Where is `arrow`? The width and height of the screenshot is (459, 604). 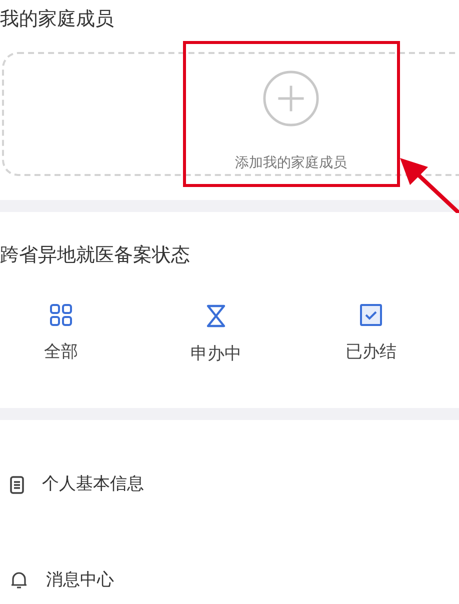
arrow is located at coordinates (428, 184).